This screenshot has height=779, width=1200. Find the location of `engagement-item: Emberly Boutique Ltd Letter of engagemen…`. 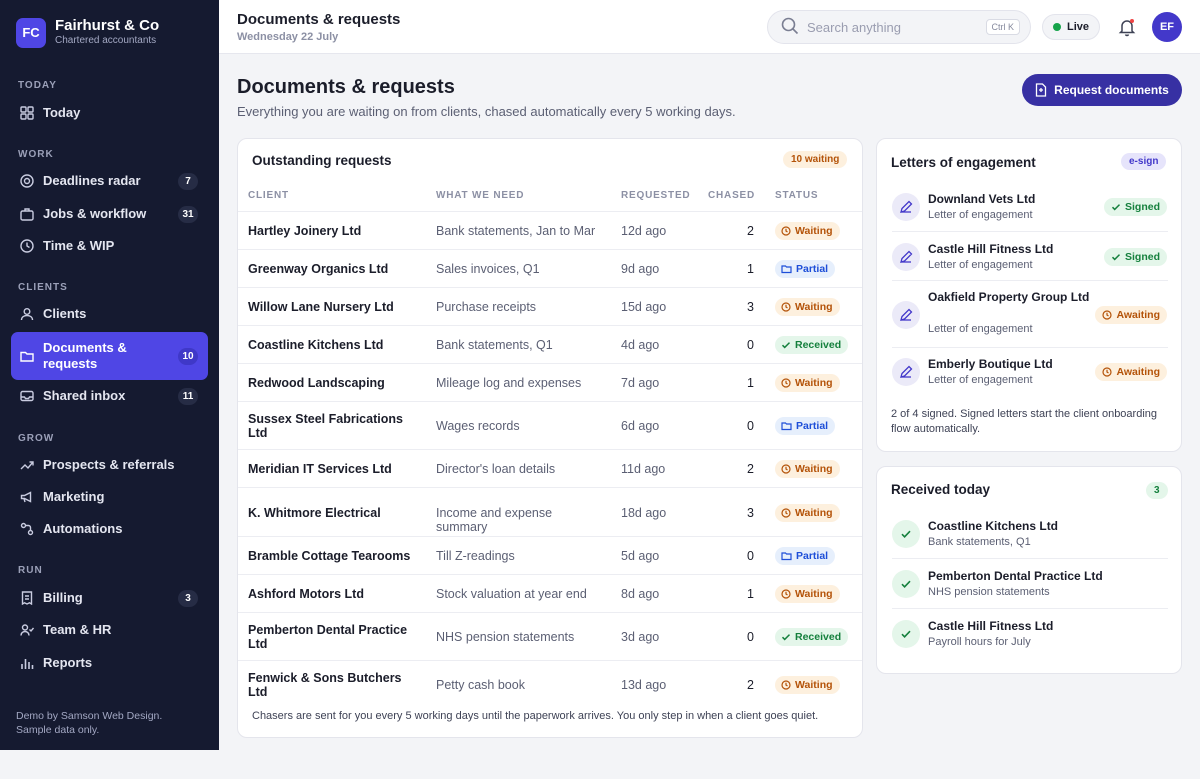

engagement-item: Emberly Boutique Ltd Letter of engagemen… is located at coordinates (1022, 372).